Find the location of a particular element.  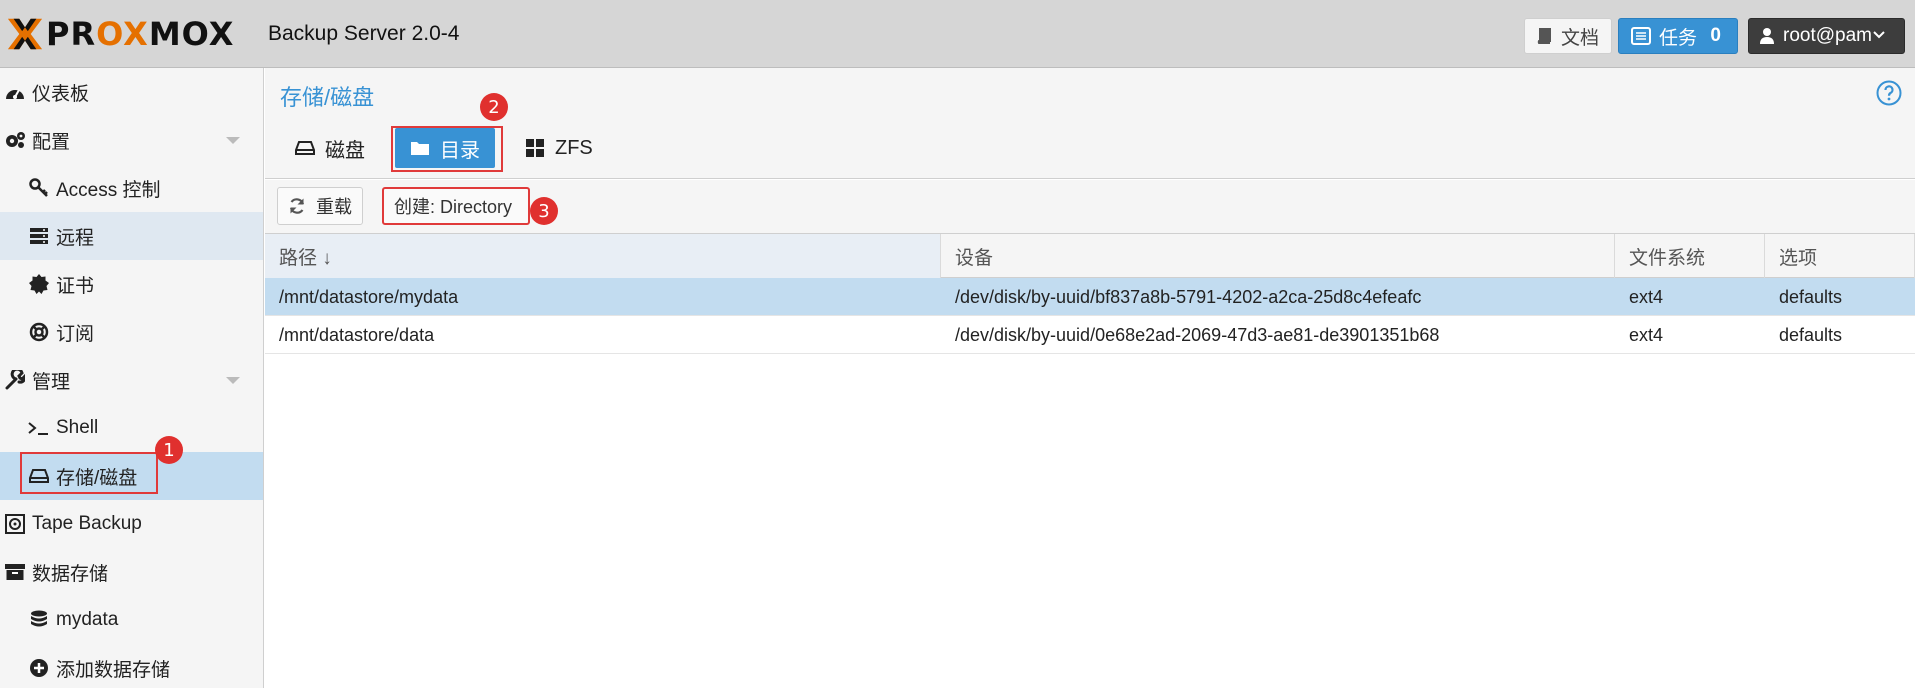

sidebar-item-storage-disks: 存储/磁盘 is located at coordinates (131, 476).